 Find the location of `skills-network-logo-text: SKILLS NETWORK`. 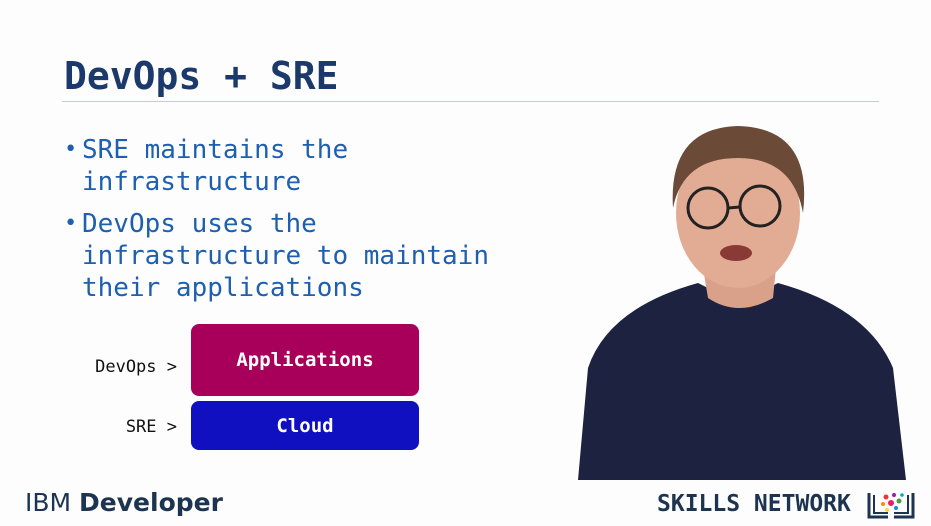

skills-network-logo-text: SKILLS NETWORK is located at coordinates (754, 504).